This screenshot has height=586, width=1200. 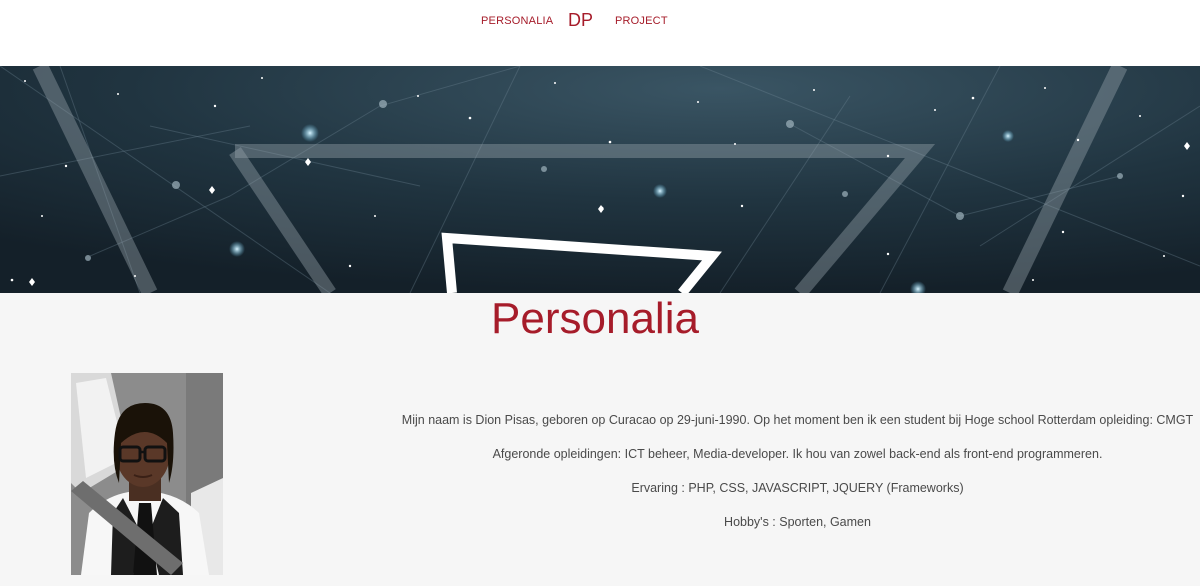 What do you see at coordinates (147, 474) in the screenshot?
I see `profile-photo` at bounding box center [147, 474].